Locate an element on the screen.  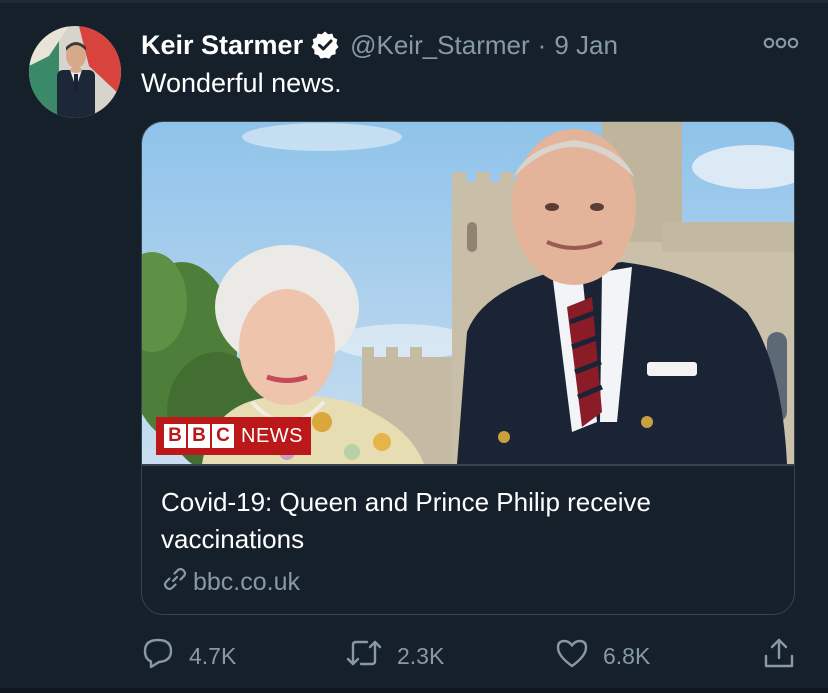
bottom-divider is located at coordinates (414, 690).